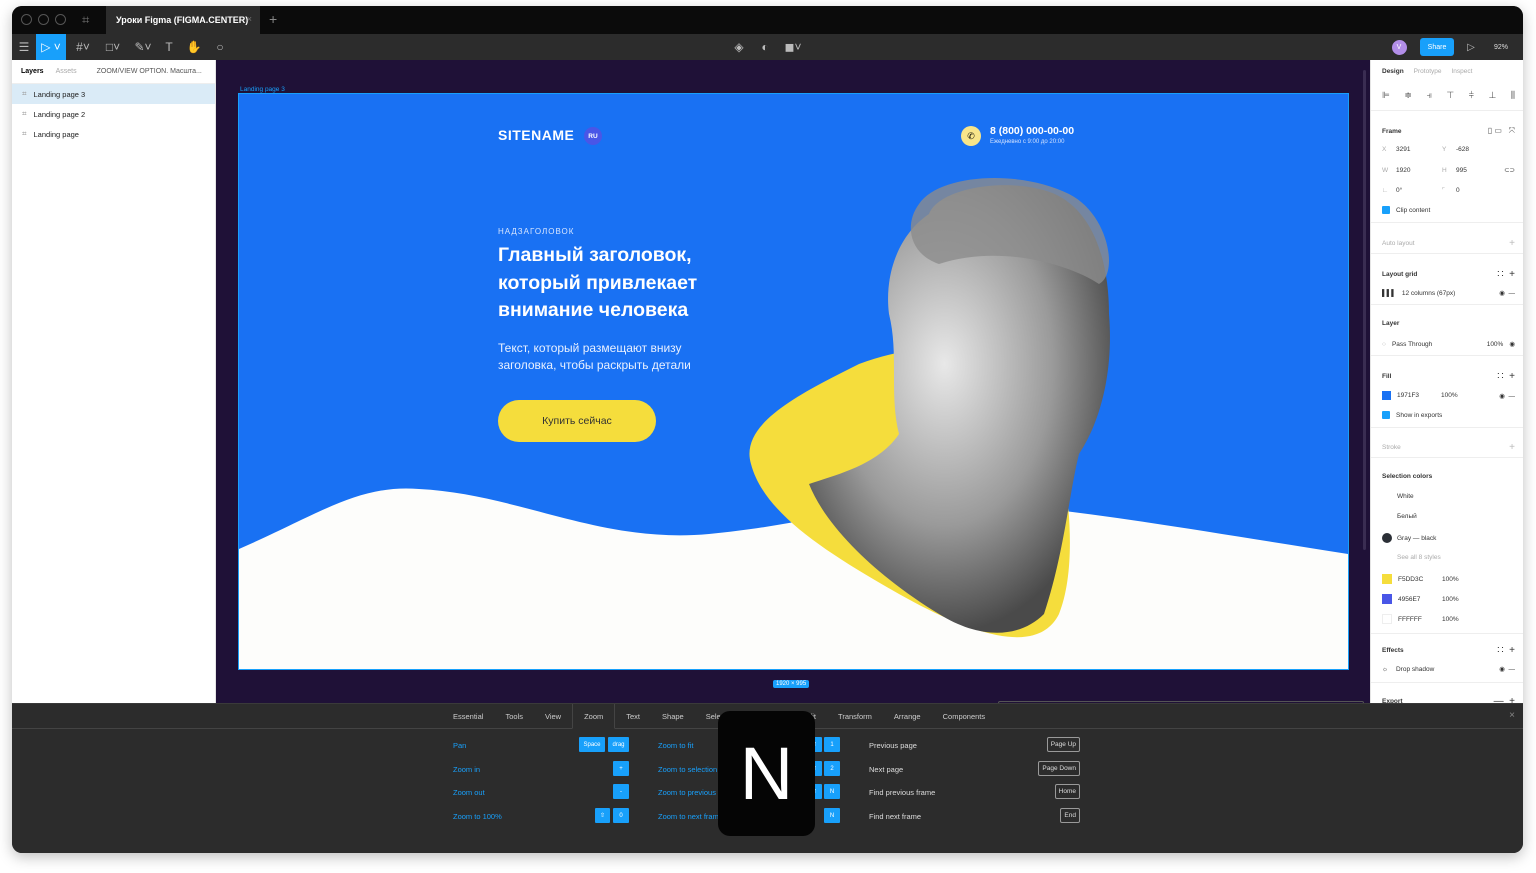 The width and height of the screenshot is (1536, 873). I want to click on blend-mode-dropdown: Pass Through, so click(1412, 344).